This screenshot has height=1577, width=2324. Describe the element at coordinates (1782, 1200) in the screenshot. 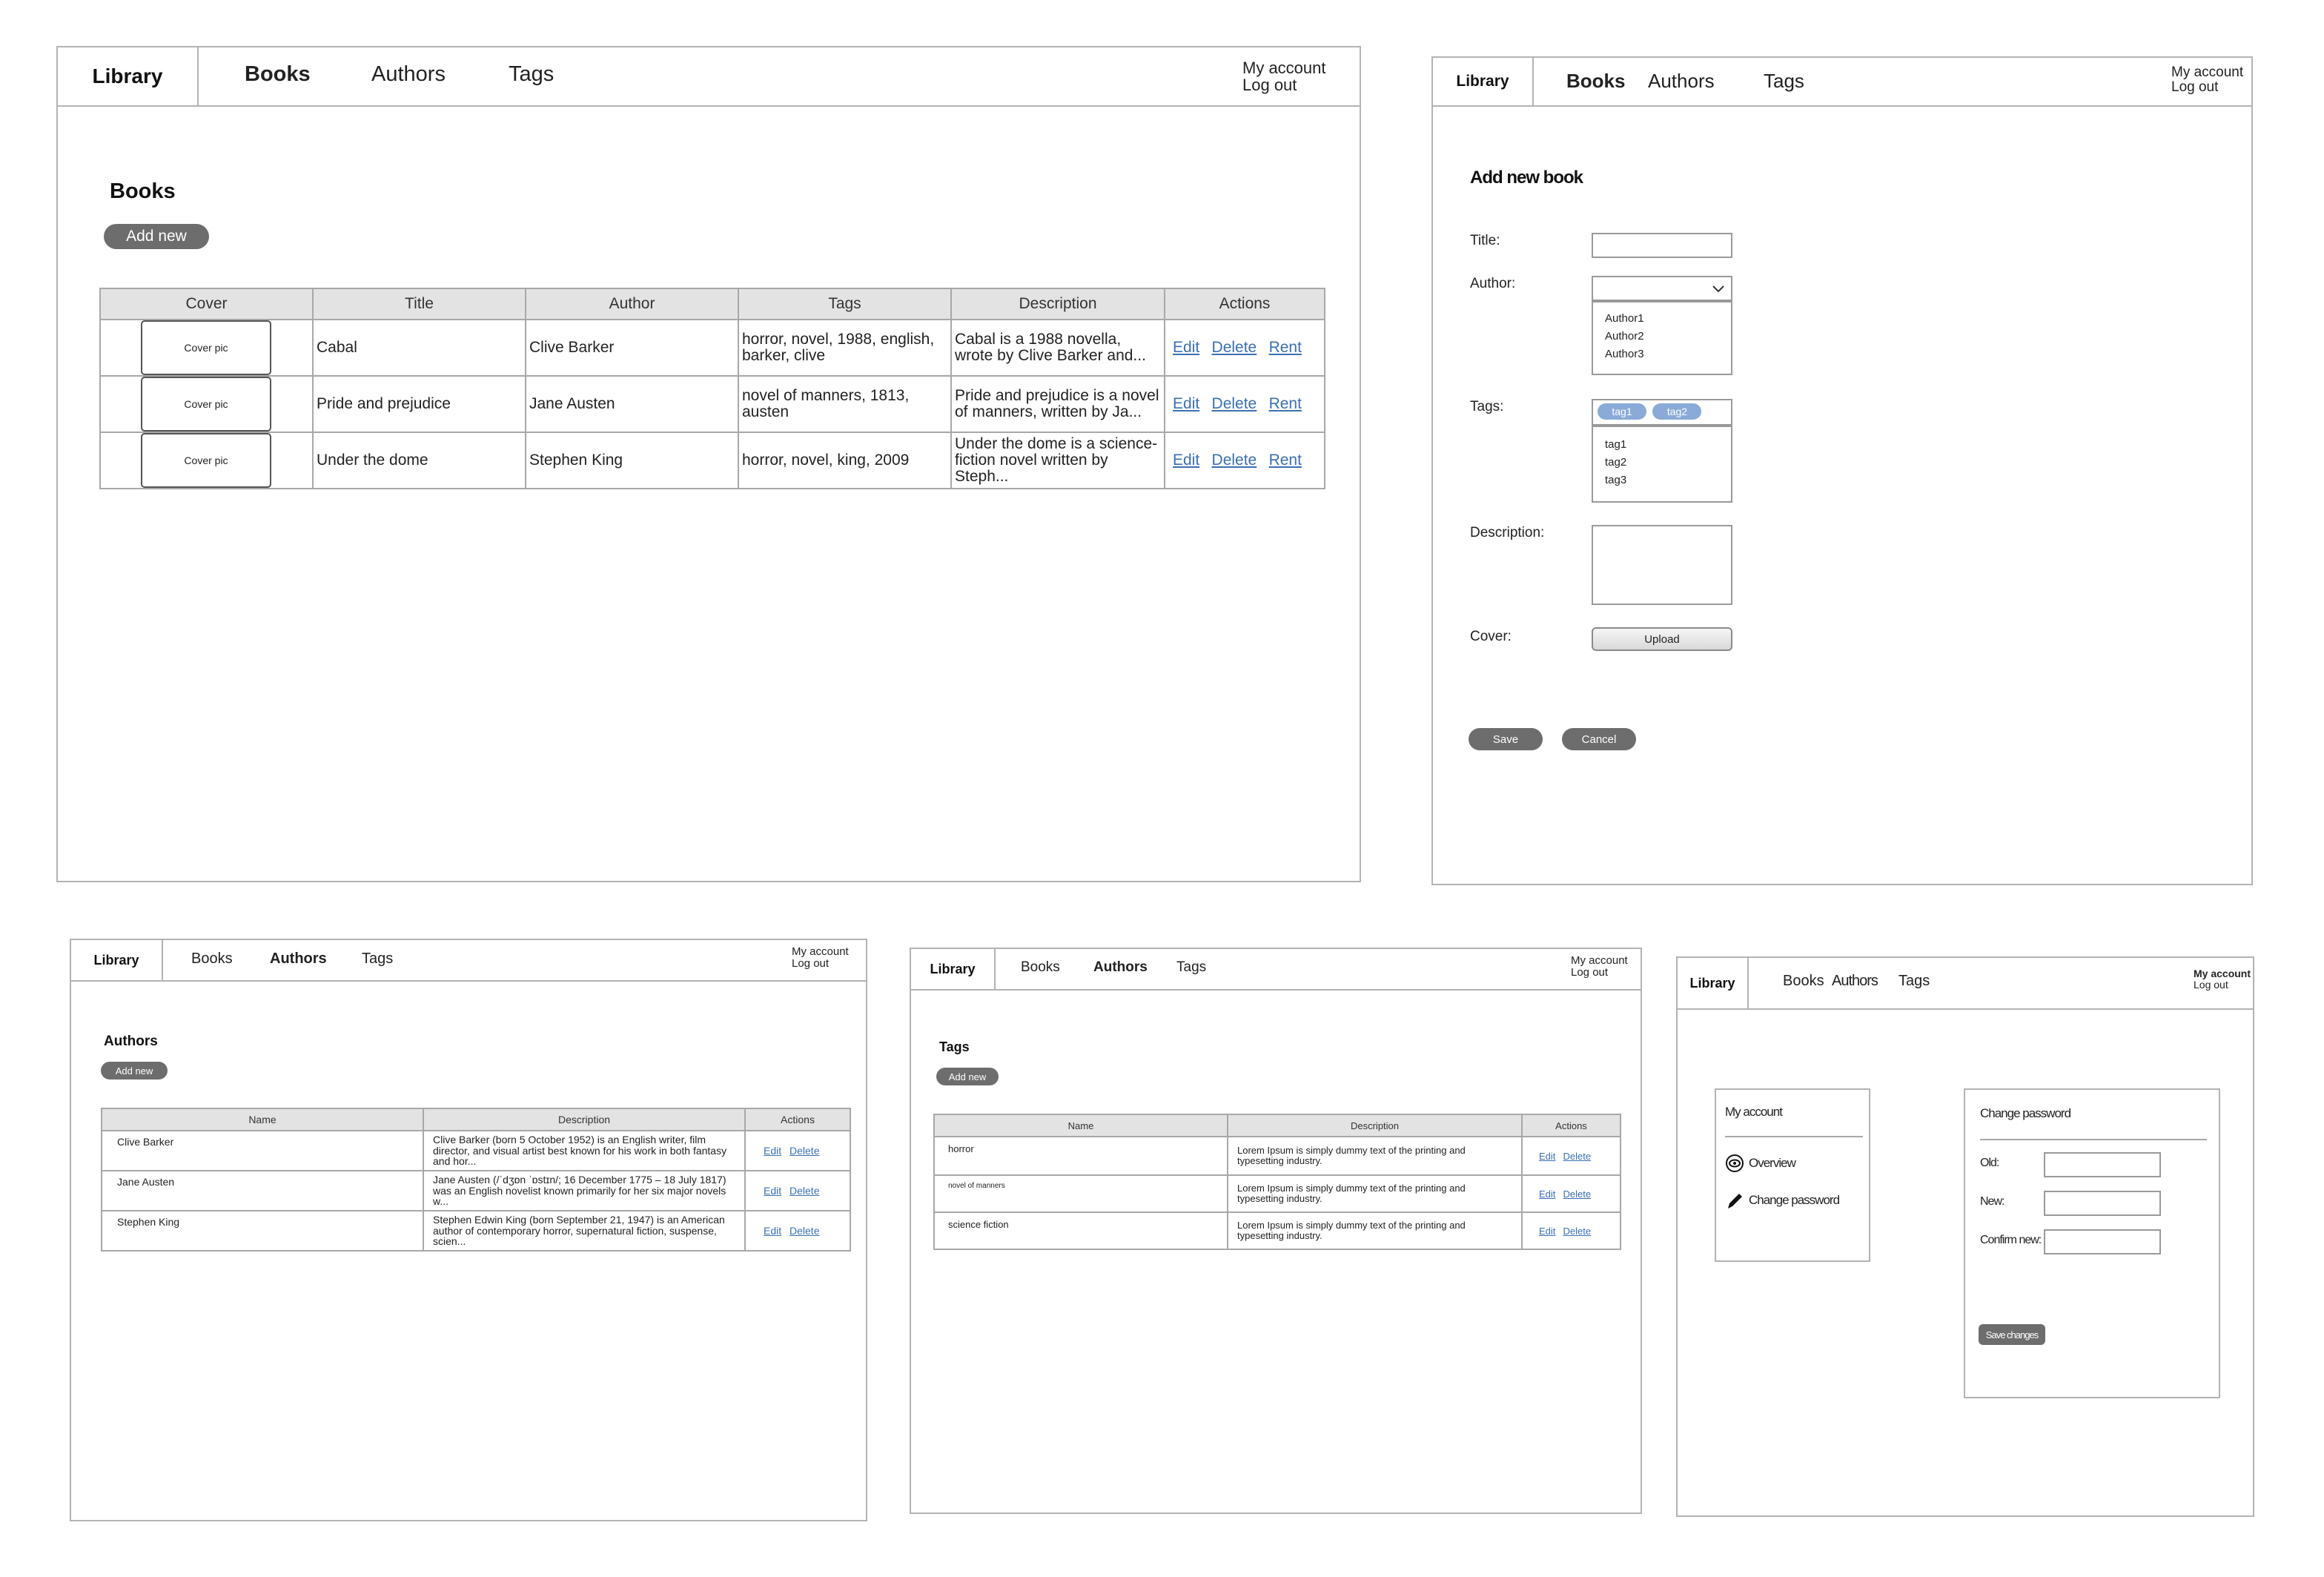

I see `menu-change-password: Change password` at that location.